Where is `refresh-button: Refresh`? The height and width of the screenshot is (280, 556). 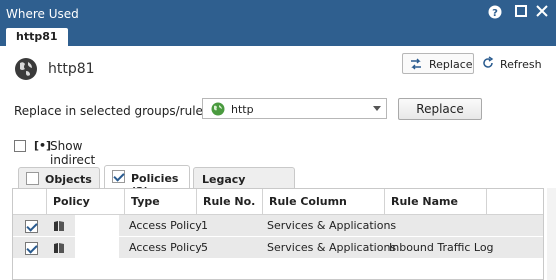 refresh-button: Refresh is located at coordinates (511, 64).